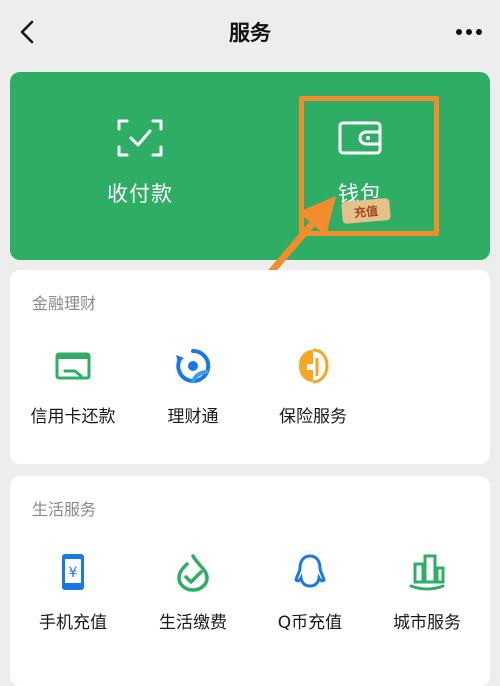 Image resolution: width=500 pixels, height=686 pixels. Describe the element at coordinates (140, 166) in the screenshot. I see `receive-pay-button: 收付款` at that location.